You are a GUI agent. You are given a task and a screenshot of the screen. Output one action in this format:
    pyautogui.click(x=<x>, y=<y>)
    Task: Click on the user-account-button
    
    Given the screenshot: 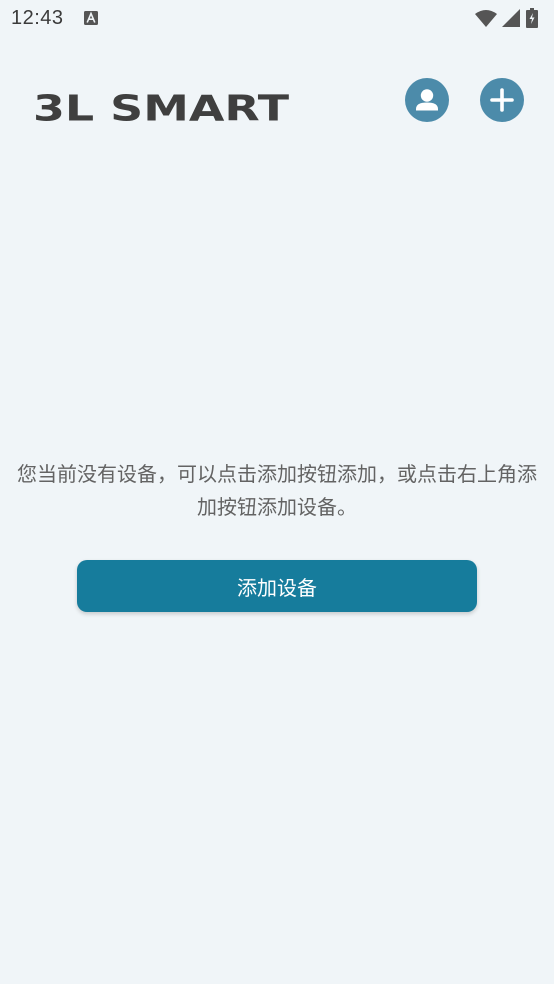 What is the action you would take?
    pyautogui.click(x=427, y=100)
    